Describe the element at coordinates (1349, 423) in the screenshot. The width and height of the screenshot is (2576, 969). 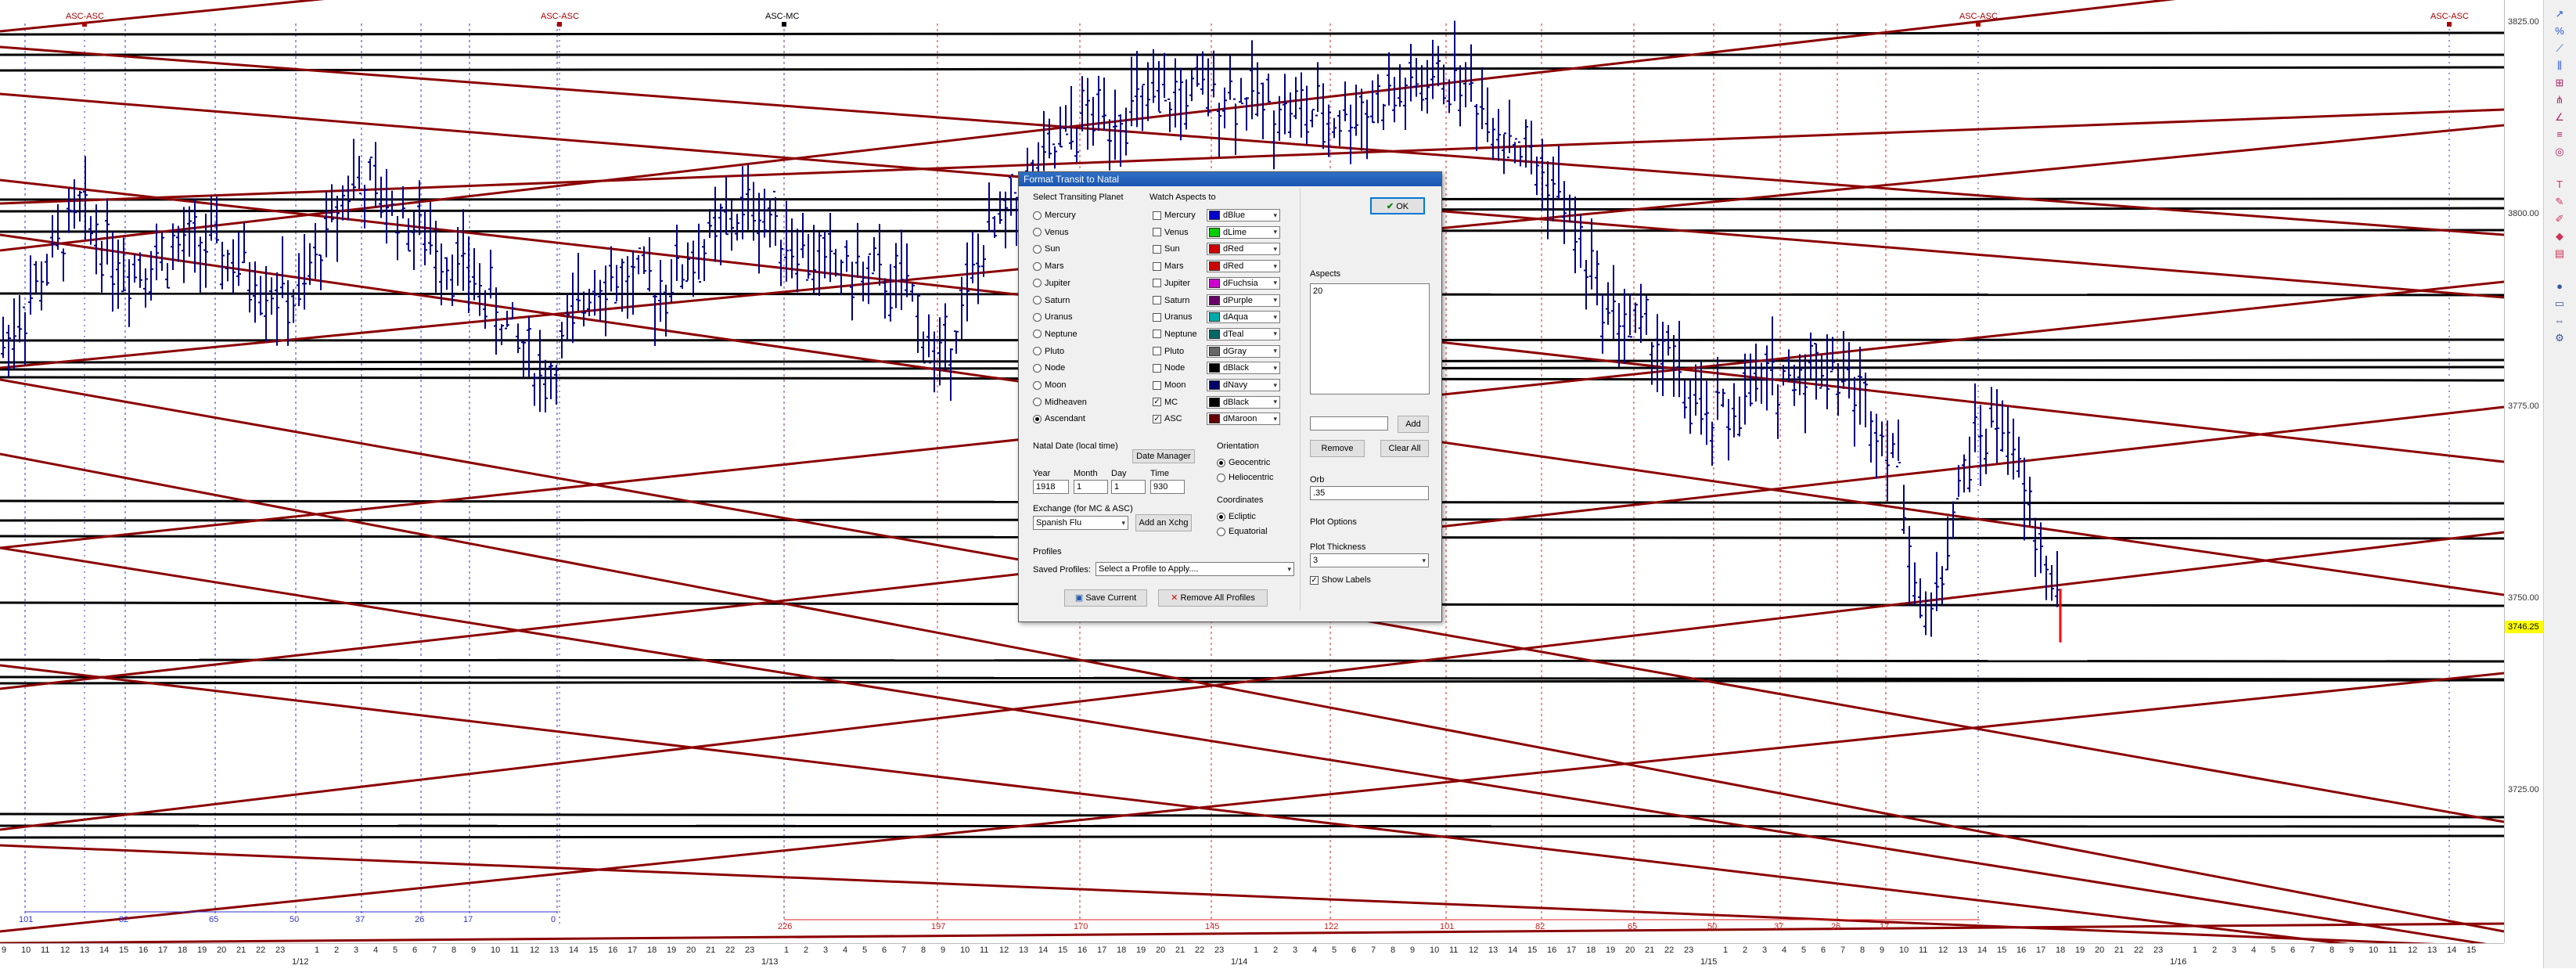
I see `aspect-input` at that location.